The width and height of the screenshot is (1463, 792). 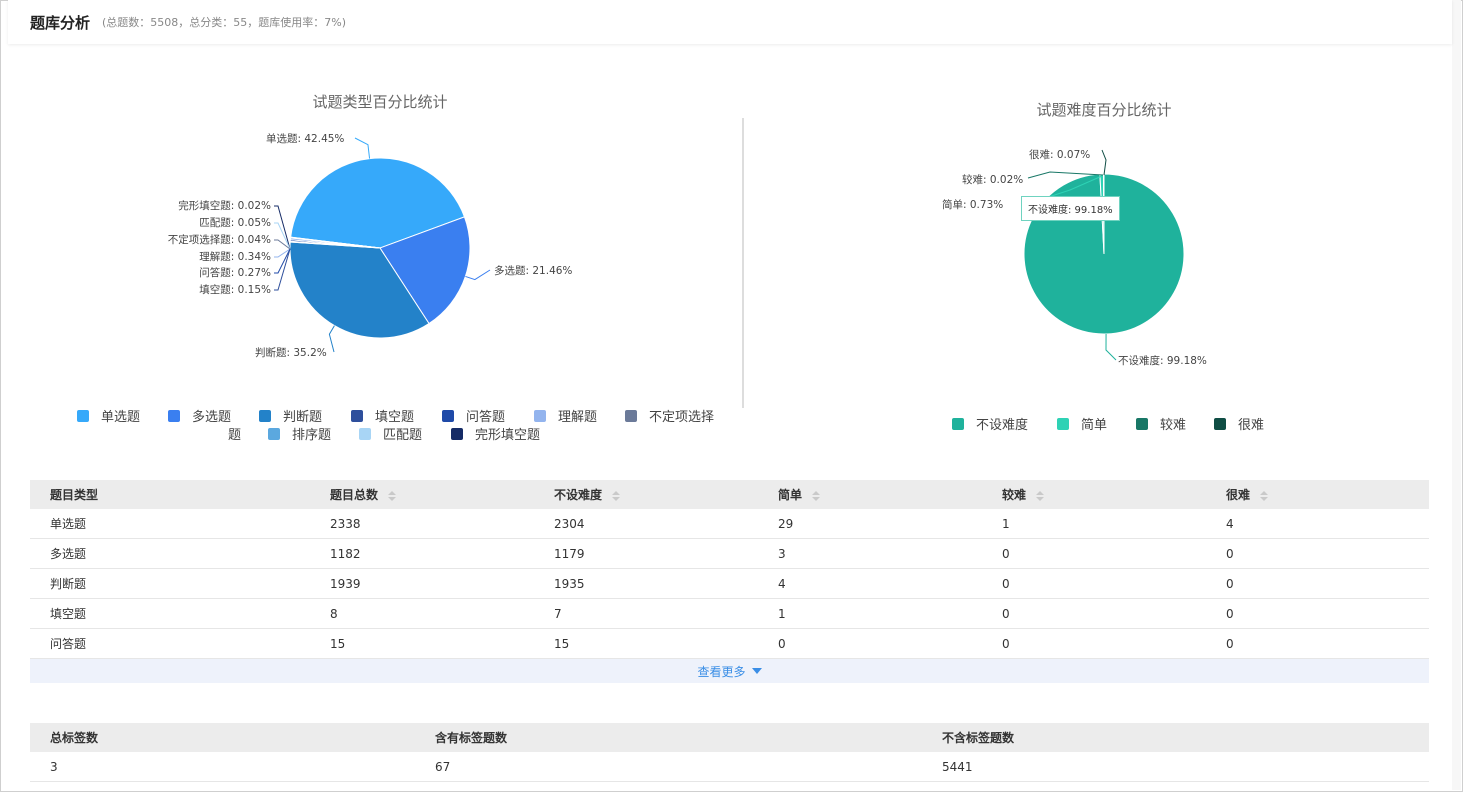 What do you see at coordinates (291, 352) in the screenshot?
I see `data-label: 判断题: 35.2%` at bounding box center [291, 352].